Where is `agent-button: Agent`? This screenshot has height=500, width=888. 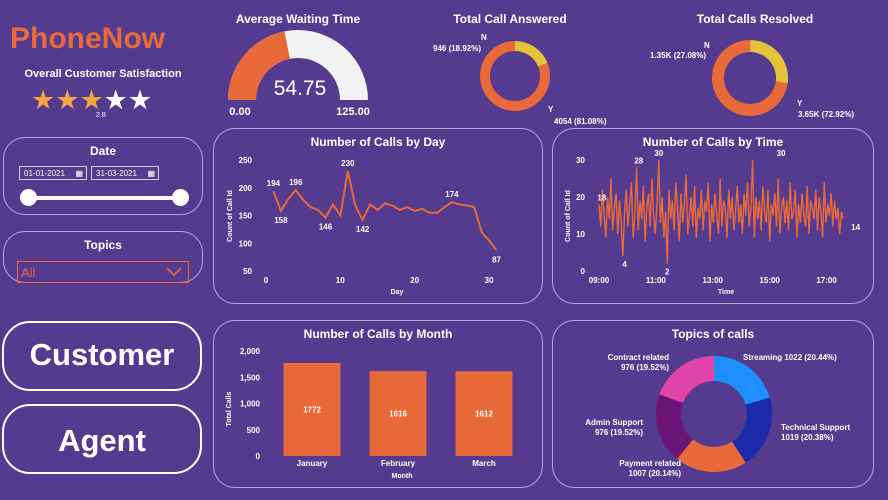
agent-button: Agent is located at coordinates (102, 439).